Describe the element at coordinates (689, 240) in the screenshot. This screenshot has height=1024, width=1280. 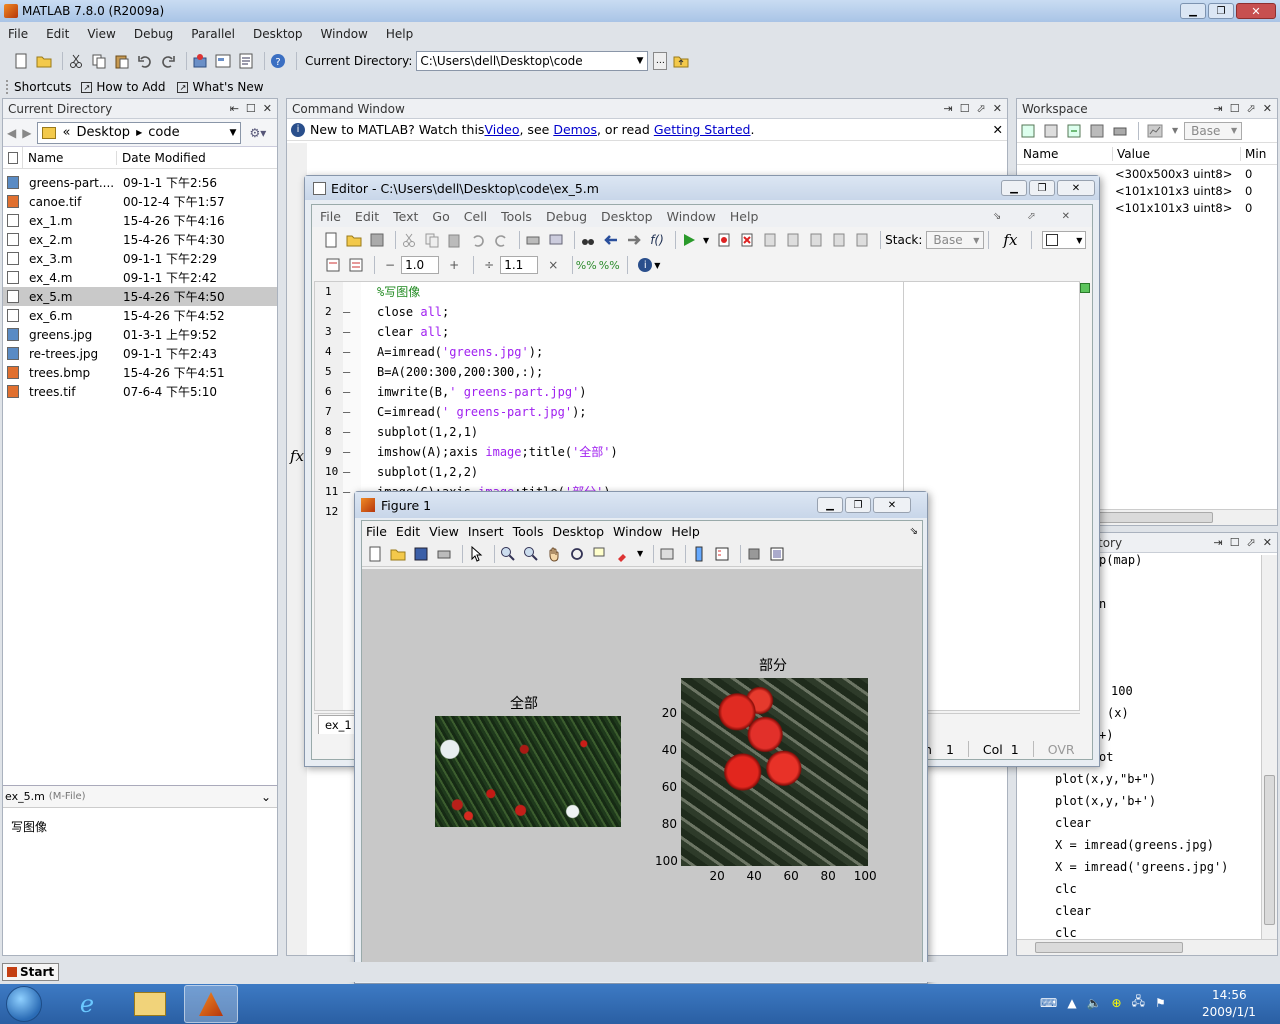
I see `run-icon` at that location.